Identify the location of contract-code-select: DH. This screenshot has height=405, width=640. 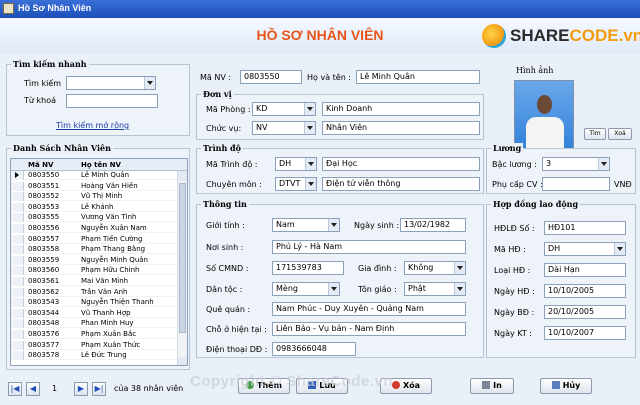
(585, 249).